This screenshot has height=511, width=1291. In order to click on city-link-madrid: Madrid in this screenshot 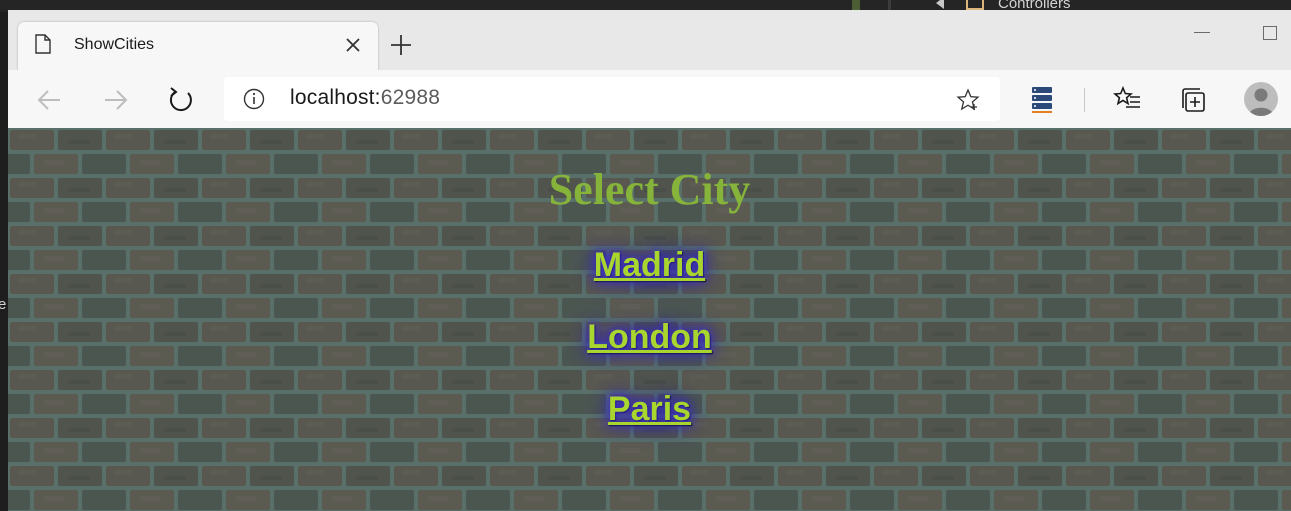, I will do `click(649, 265)`.